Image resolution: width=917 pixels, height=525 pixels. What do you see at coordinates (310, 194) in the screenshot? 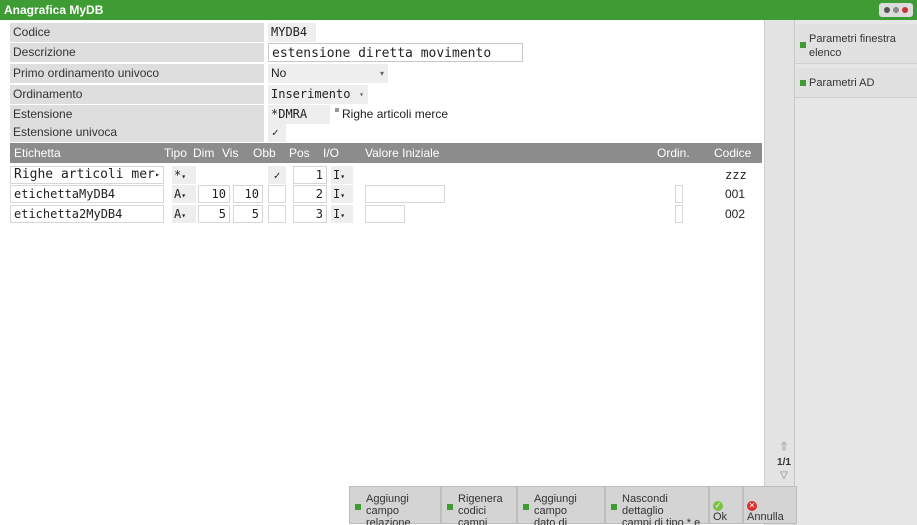
I see `pos-cell: 2` at bounding box center [310, 194].